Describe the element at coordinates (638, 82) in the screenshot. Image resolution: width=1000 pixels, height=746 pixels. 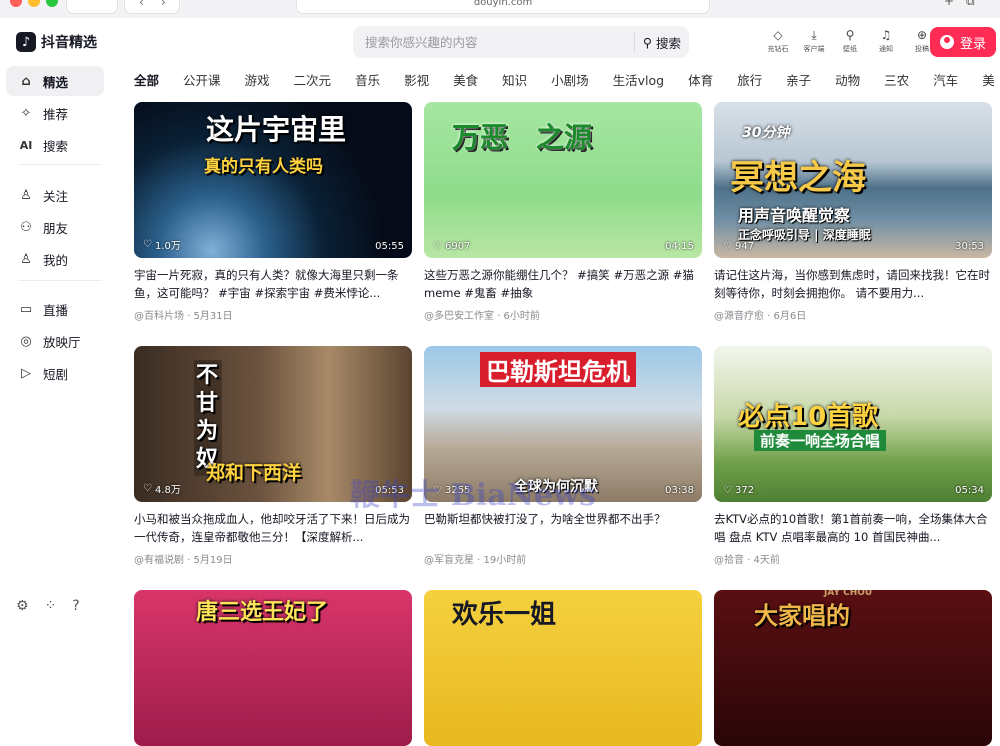
I see `category-tab: 生活vlog` at that location.